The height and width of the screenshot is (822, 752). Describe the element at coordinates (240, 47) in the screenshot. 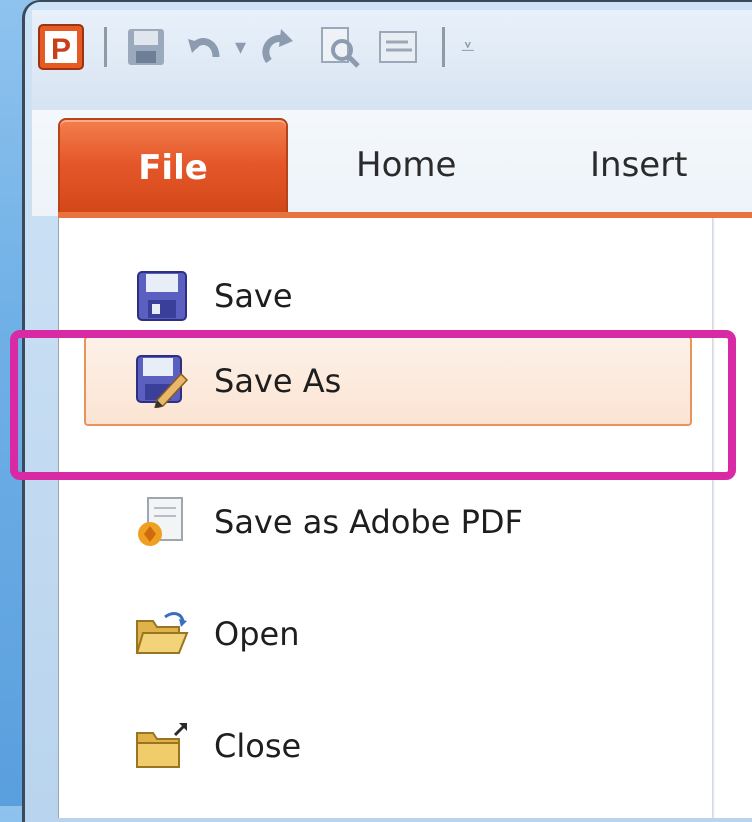

I see `undo-dropdown-arrow: ▾` at that location.